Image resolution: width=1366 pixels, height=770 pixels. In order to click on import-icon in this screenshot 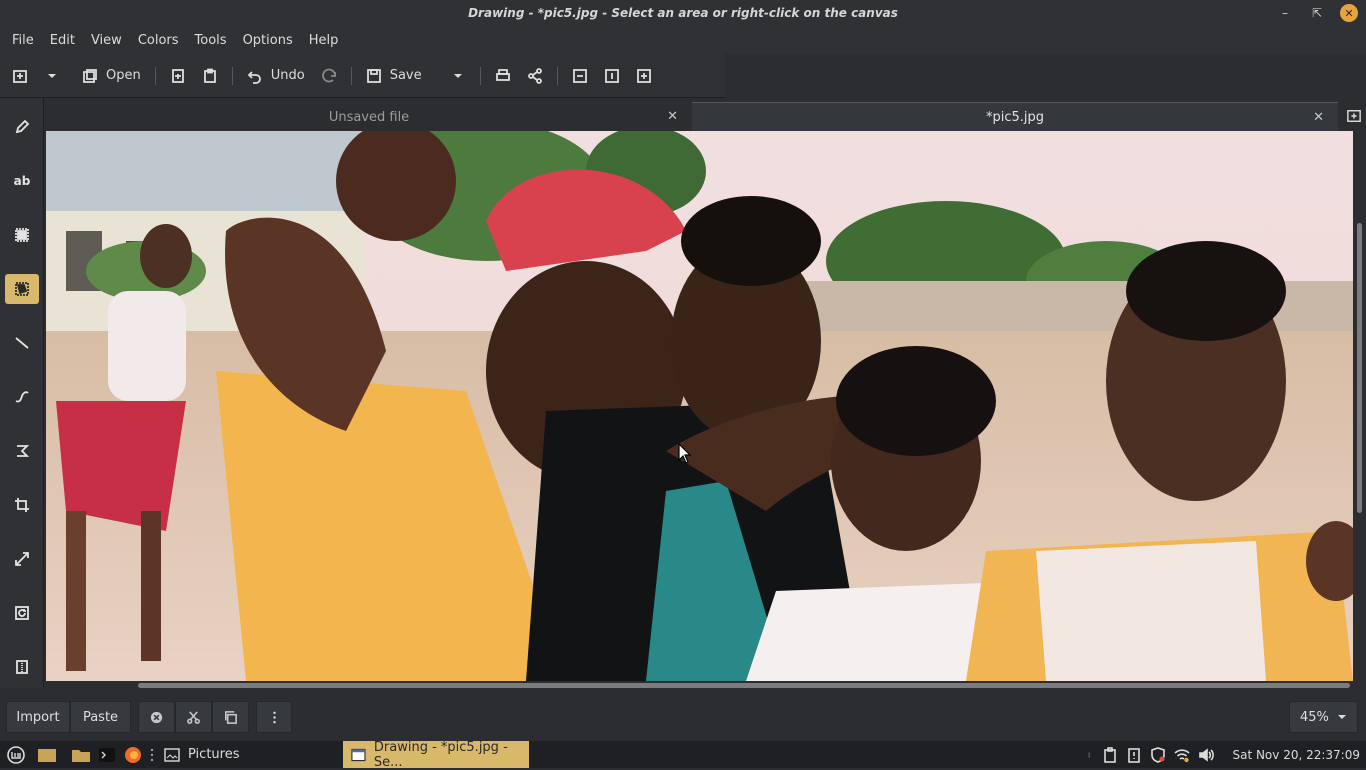, I will do `click(177, 75)`.